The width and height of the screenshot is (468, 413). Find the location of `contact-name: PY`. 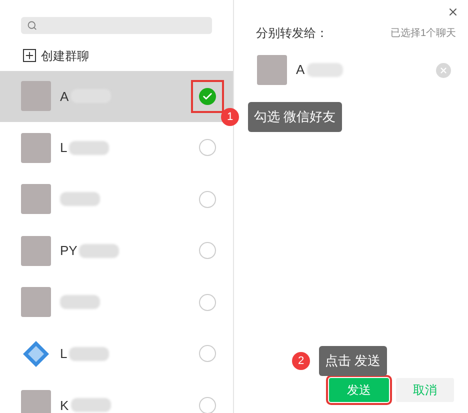

contact-name: PY is located at coordinates (69, 251).